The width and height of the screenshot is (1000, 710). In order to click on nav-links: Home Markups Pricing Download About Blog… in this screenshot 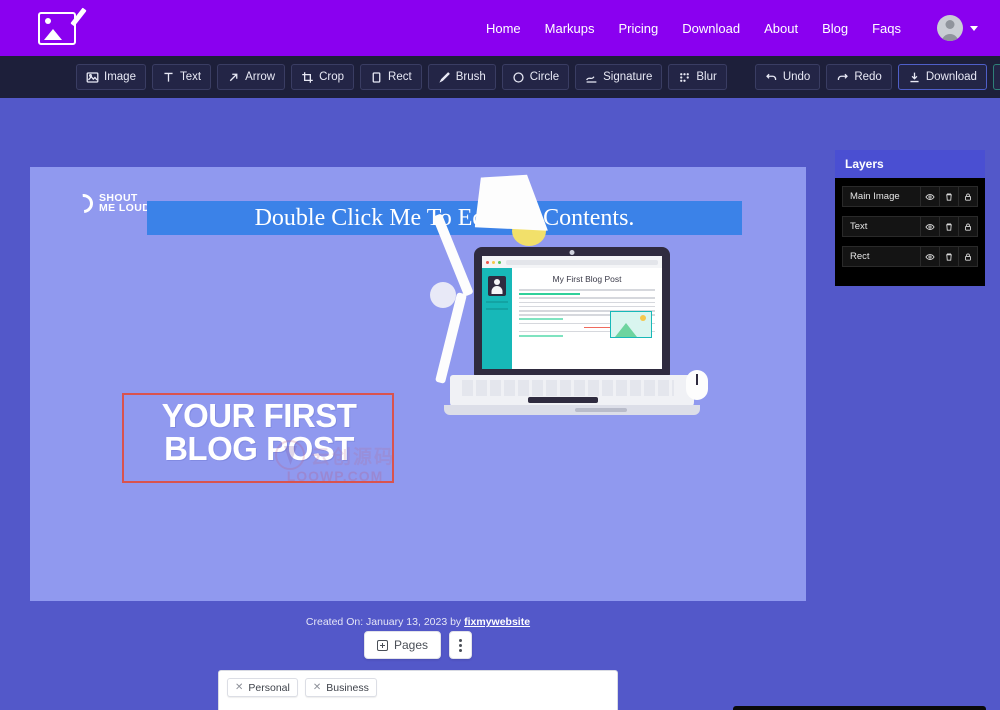, I will do `click(732, 28)`.